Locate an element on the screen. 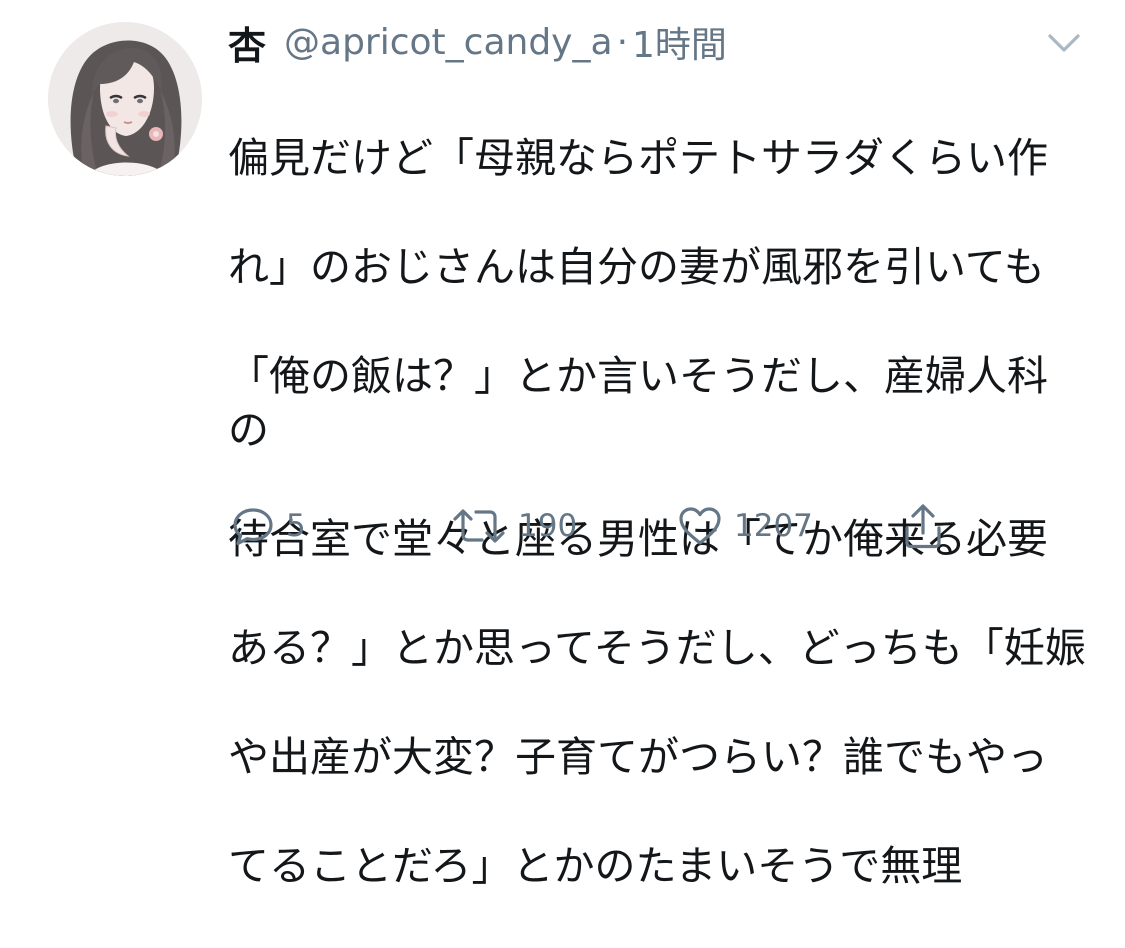 Image resolution: width=1125 pixels, height=948 pixels. tweet-text-line: れ」のおじさんは自分の妻が風邪を引いても is located at coordinates (636, 266).